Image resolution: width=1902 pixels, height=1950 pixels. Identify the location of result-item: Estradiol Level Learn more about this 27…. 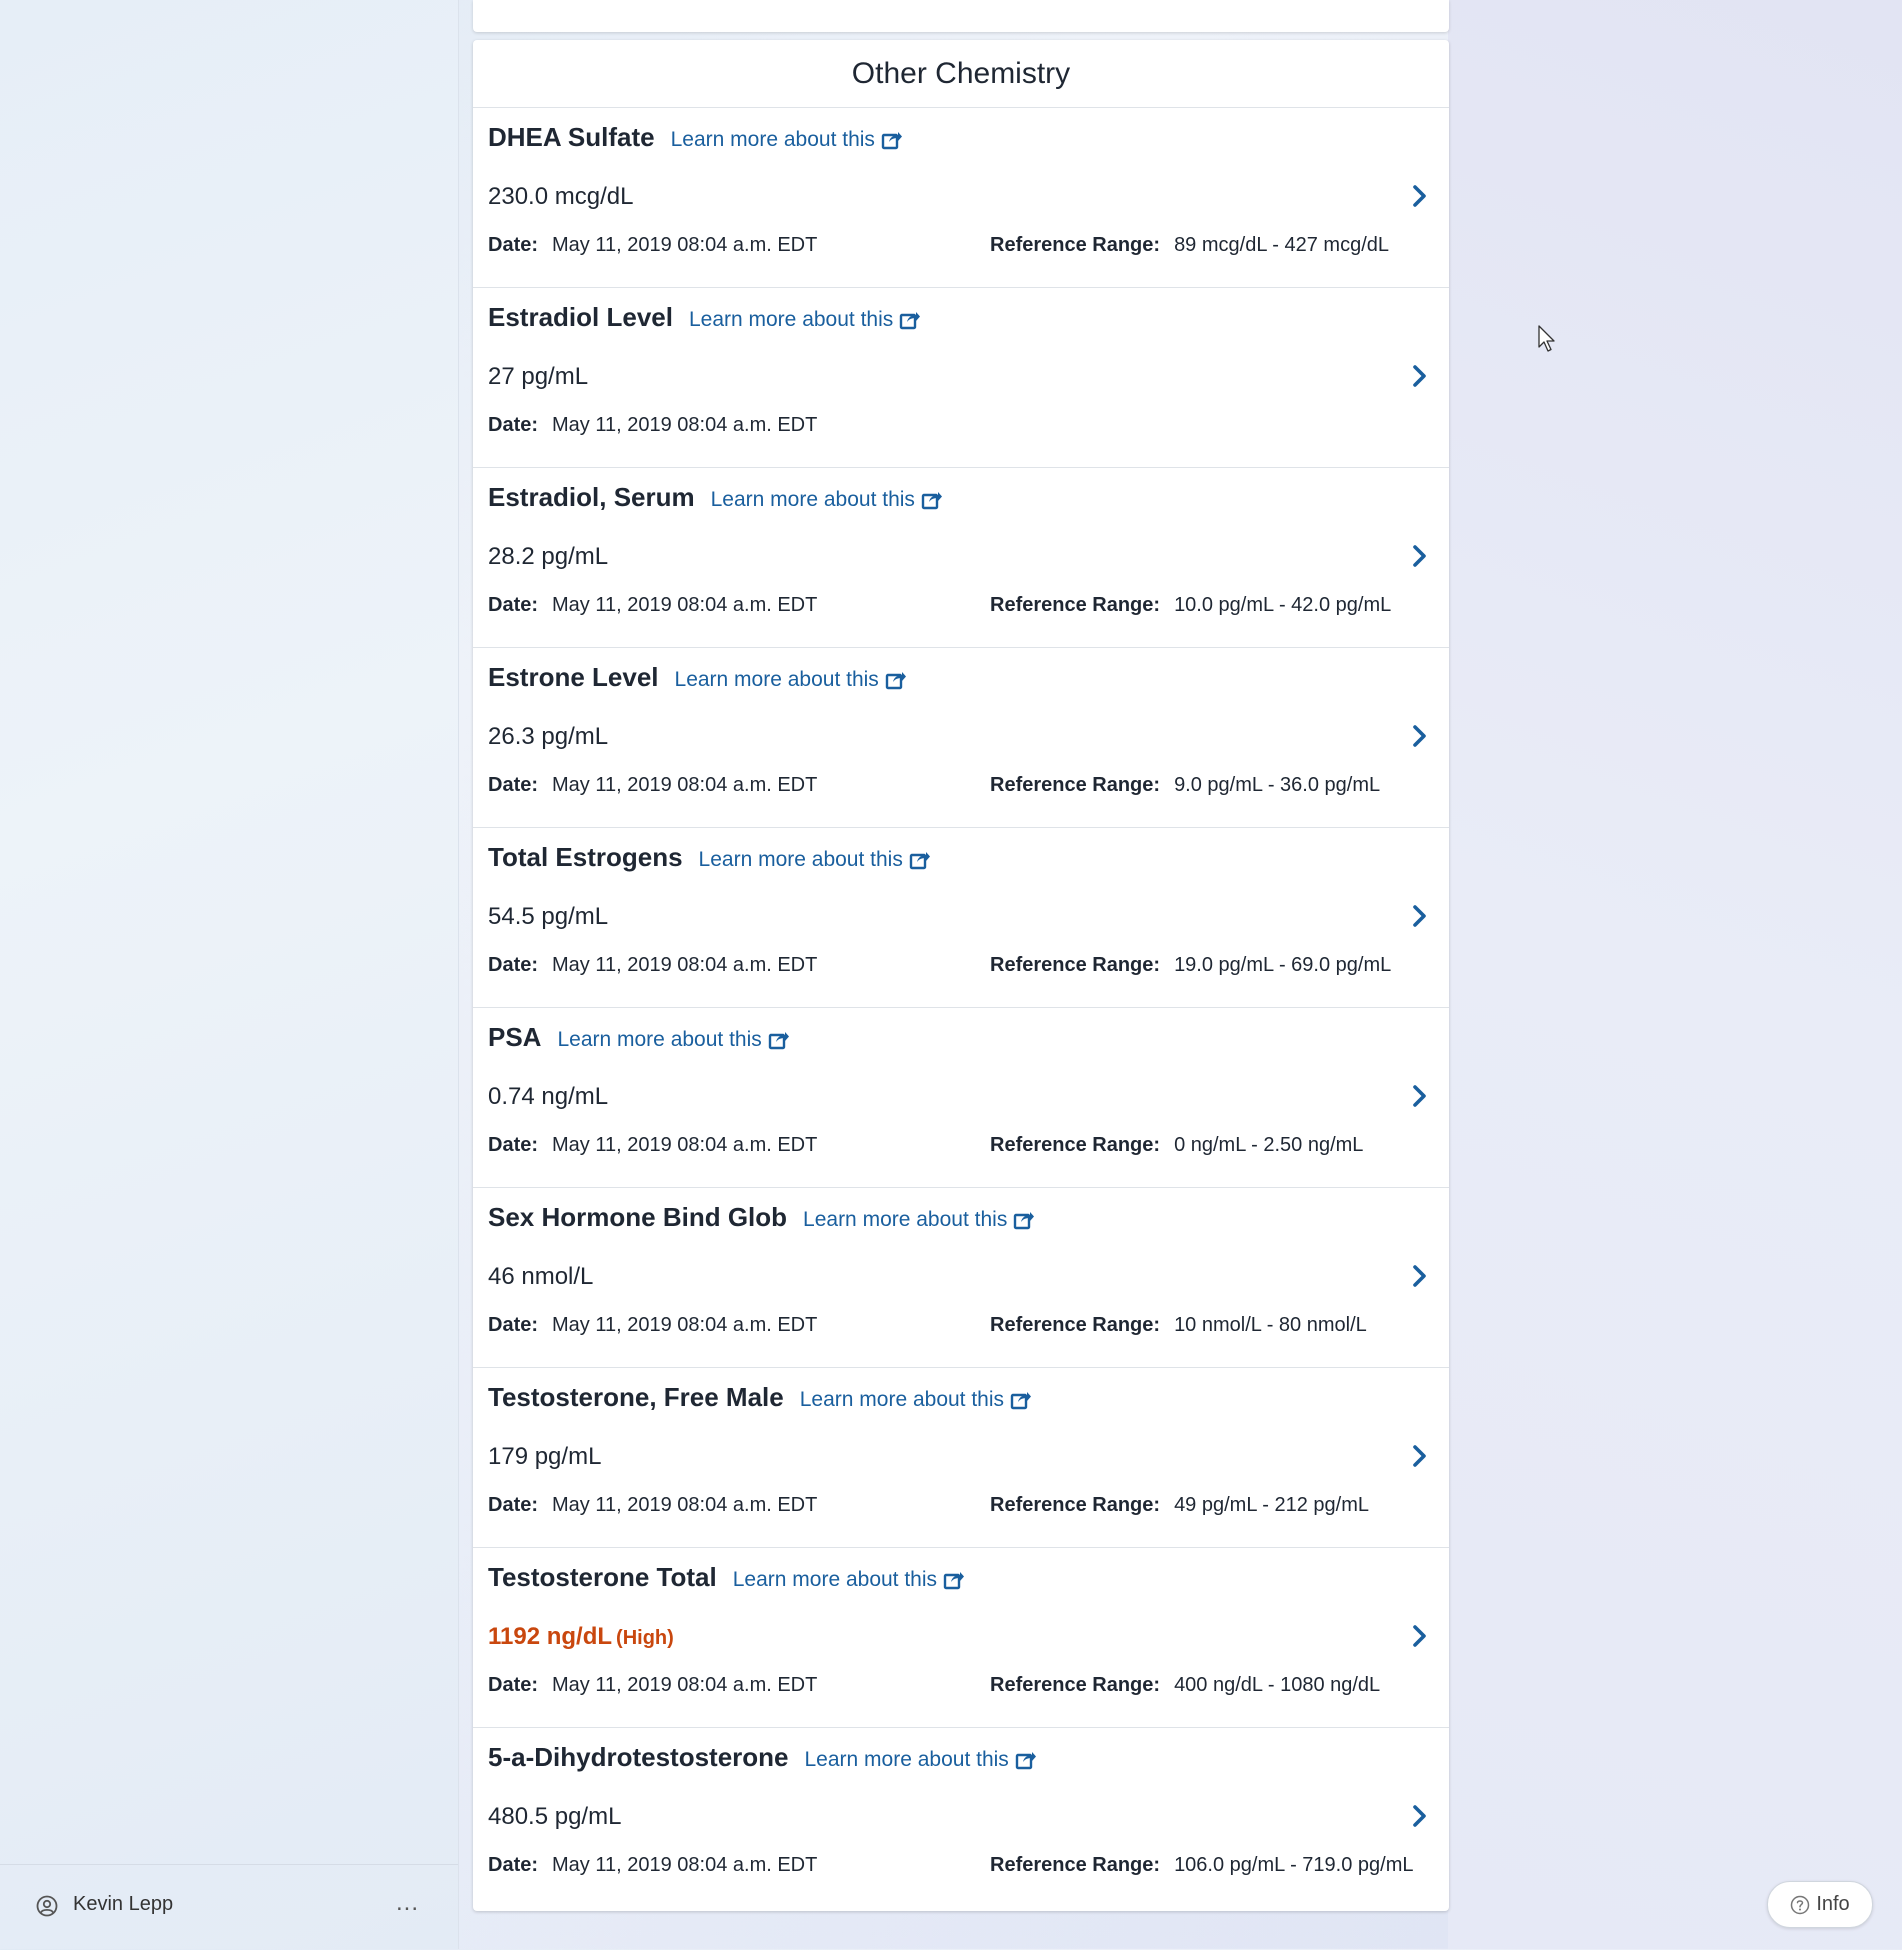
(961, 378).